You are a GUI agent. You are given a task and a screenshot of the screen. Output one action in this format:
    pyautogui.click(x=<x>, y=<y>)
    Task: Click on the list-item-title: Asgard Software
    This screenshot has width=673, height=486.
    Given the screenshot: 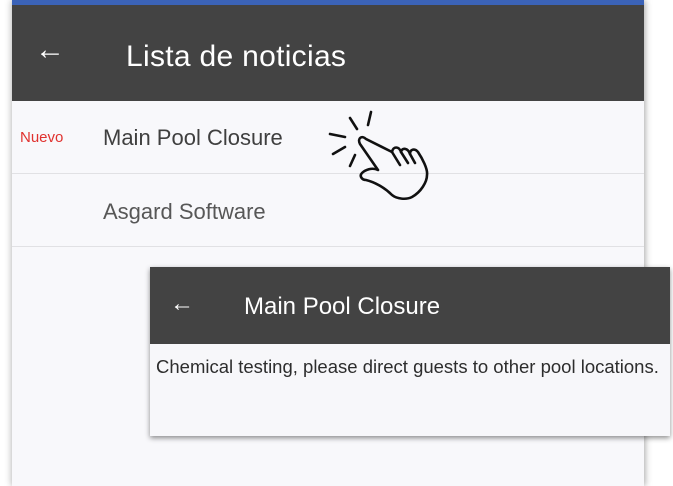 What is the action you would take?
    pyautogui.click(x=184, y=211)
    